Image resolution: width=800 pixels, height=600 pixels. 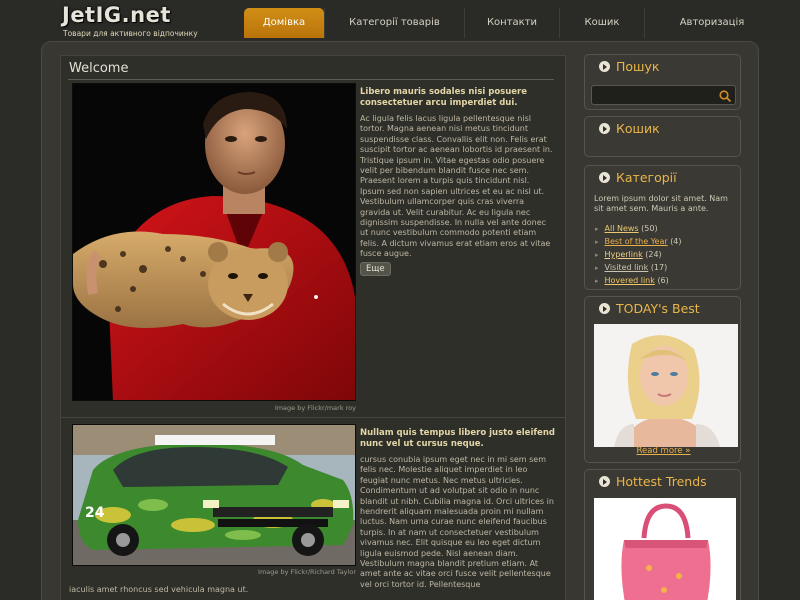 I want to click on woman-portrait-illustration, so click(x=666, y=385).